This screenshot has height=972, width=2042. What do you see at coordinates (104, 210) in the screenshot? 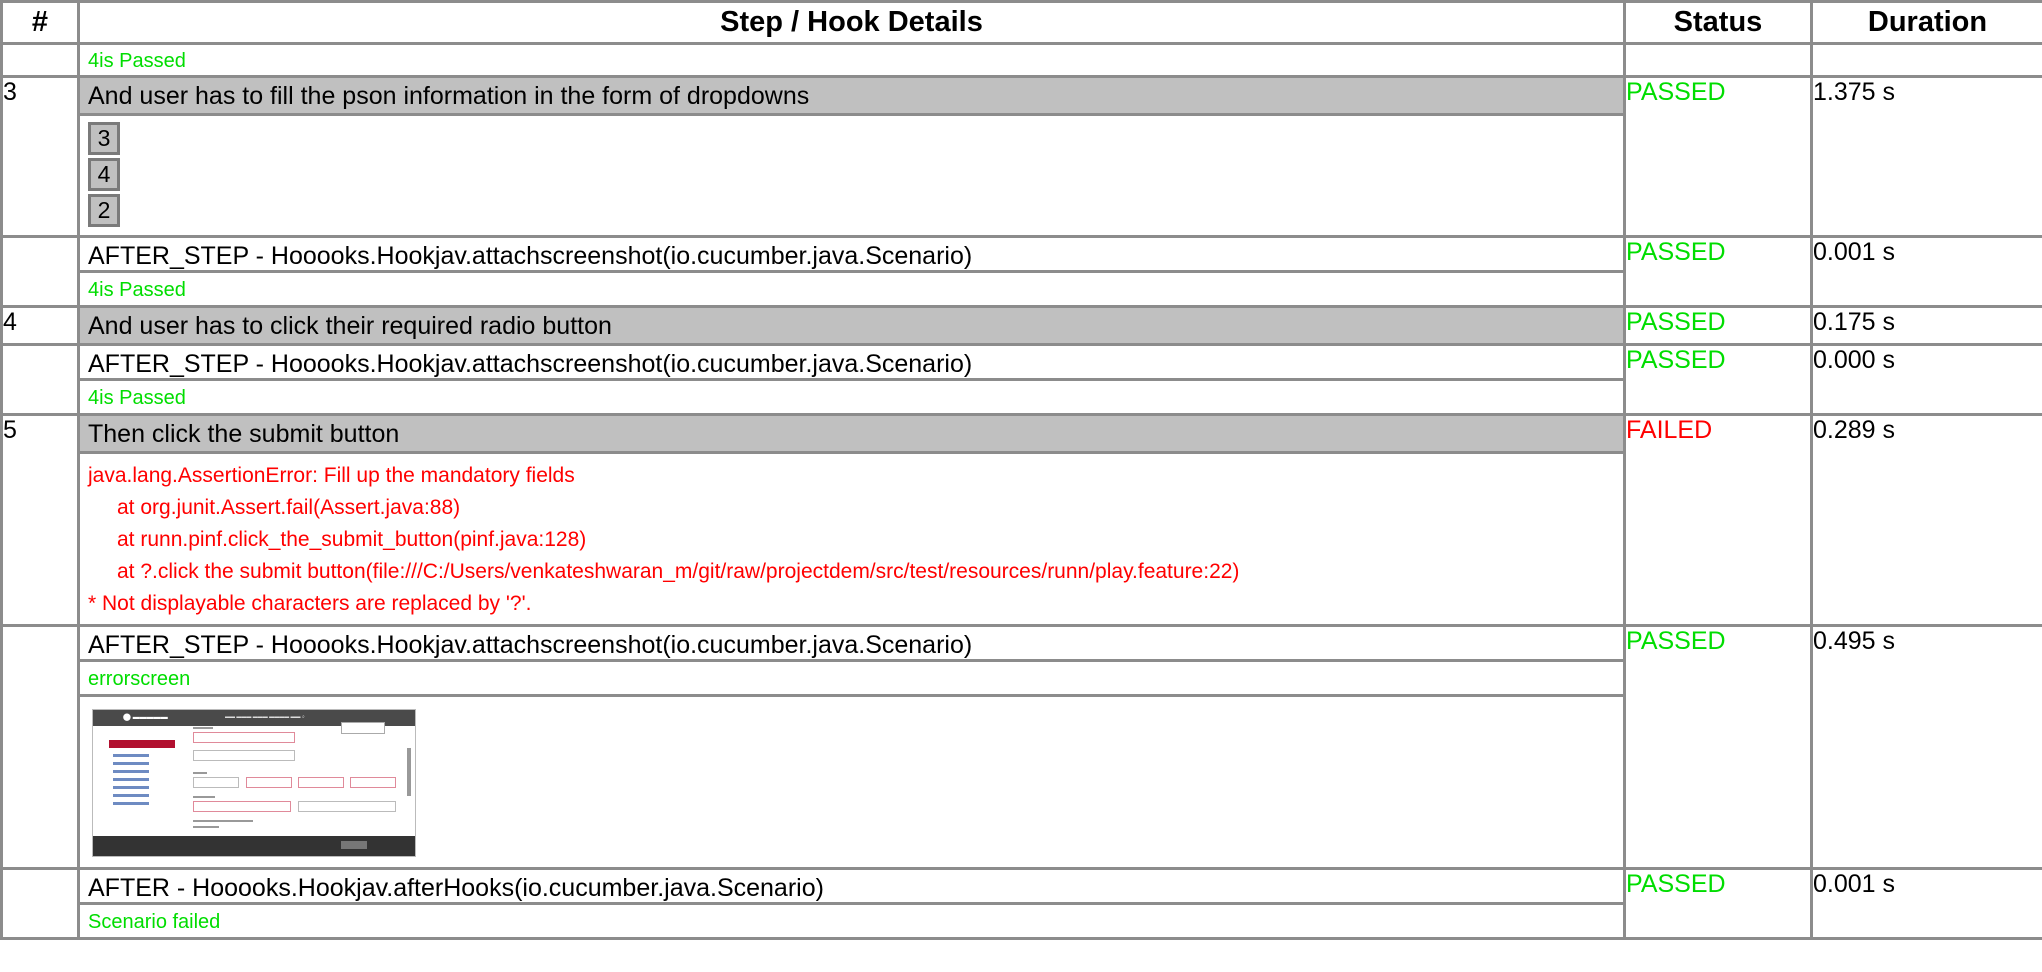
I see `value-box: 2` at bounding box center [104, 210].